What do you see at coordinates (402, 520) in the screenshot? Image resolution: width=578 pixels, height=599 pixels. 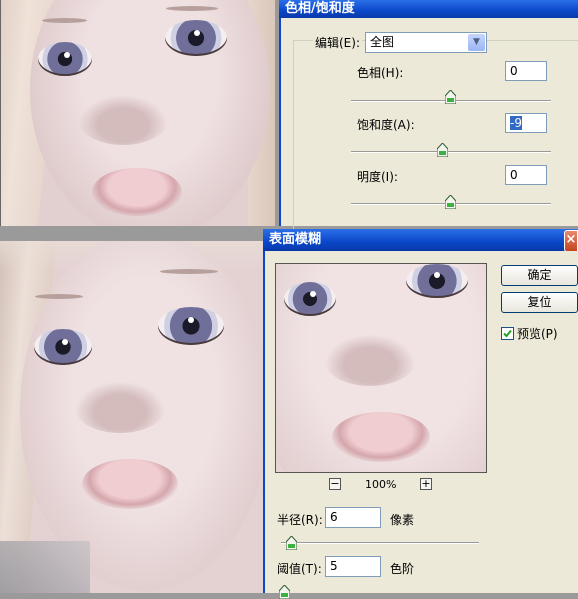 I see `radius-unit: 像素` at bounding box center [402, 520].